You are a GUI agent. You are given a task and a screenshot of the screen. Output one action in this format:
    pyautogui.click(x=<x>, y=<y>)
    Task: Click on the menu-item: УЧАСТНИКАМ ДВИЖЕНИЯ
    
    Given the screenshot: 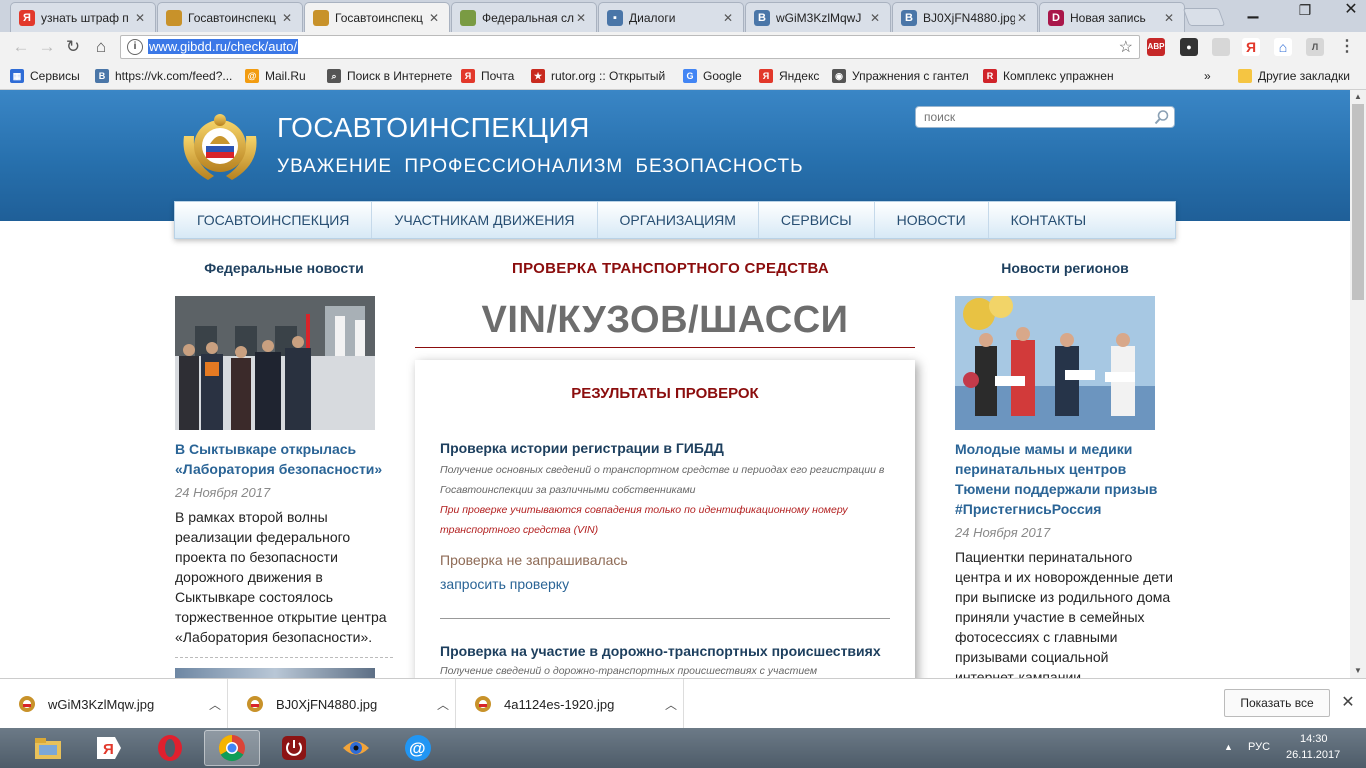 What is the action you would take?
    pyautogui.click(x=485, y=220)
    